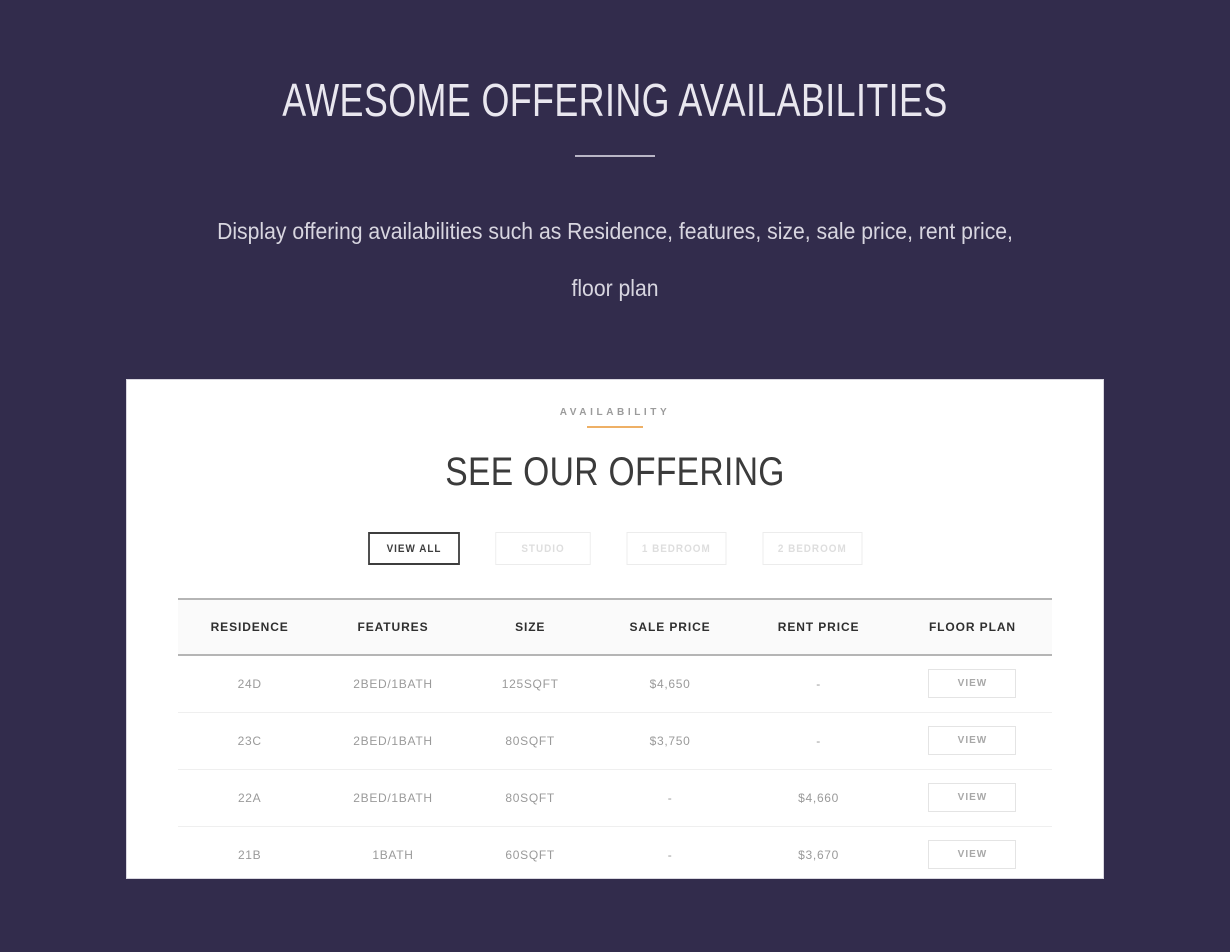  What do you see at coordinates (414, 548) in the screenshot?
I see `filter-view-all: VIEW ALL` at bounding box center [414, 548].